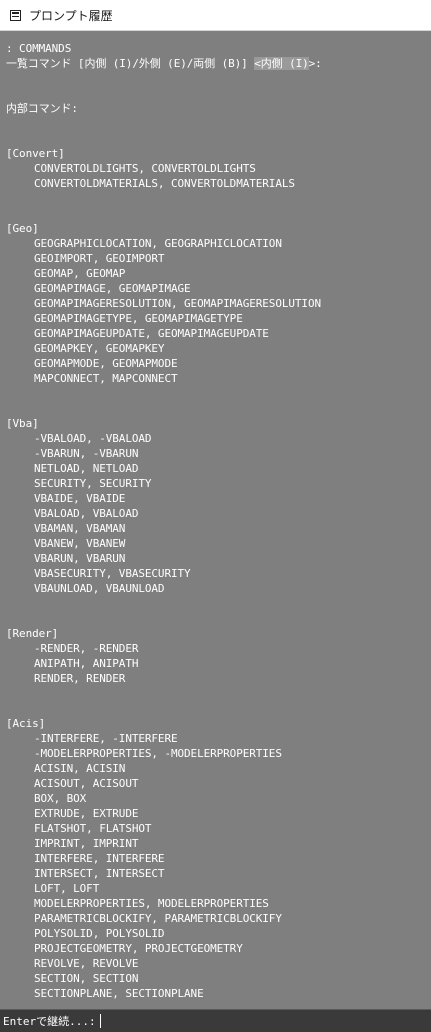 Image resolution: width=431 pixels, height=1032 pixels. Describe the element at coordinates (86, 978) in the screenshot. I see `command-entry: SECTION, SECTION` at that location.